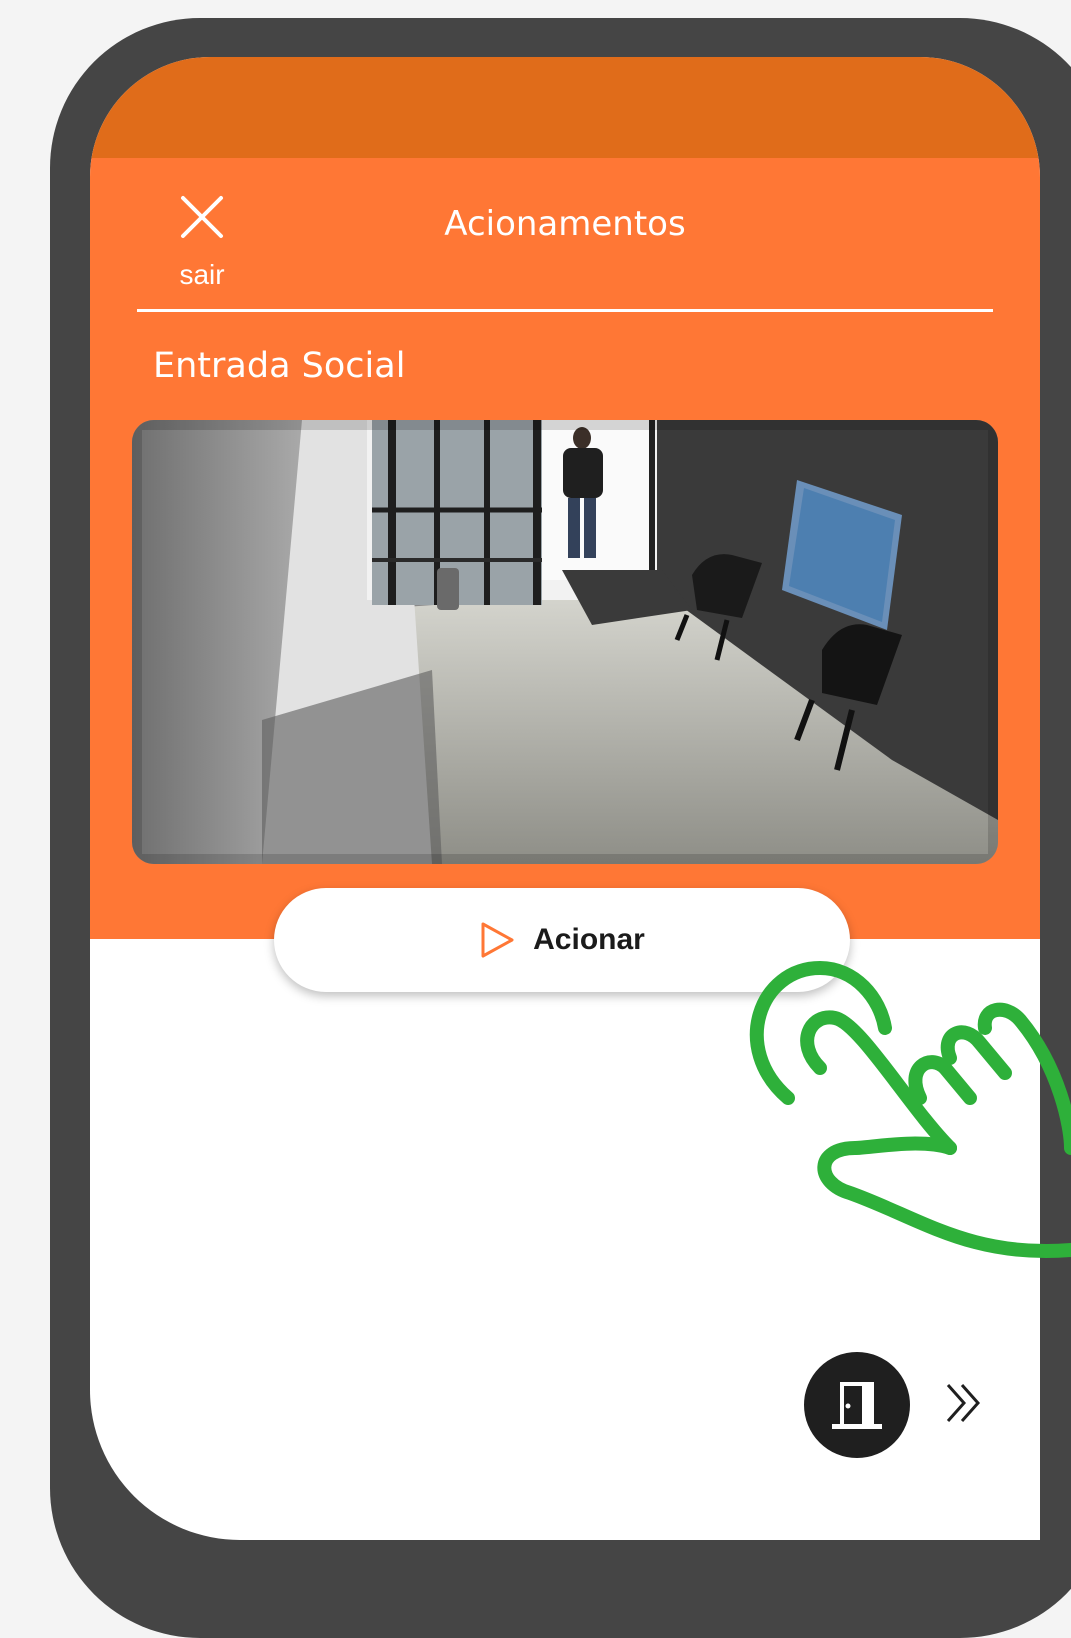 This screenshot has width=1071, height=1638. I want to click on page-title: Acionamentos, so click(565, 224).